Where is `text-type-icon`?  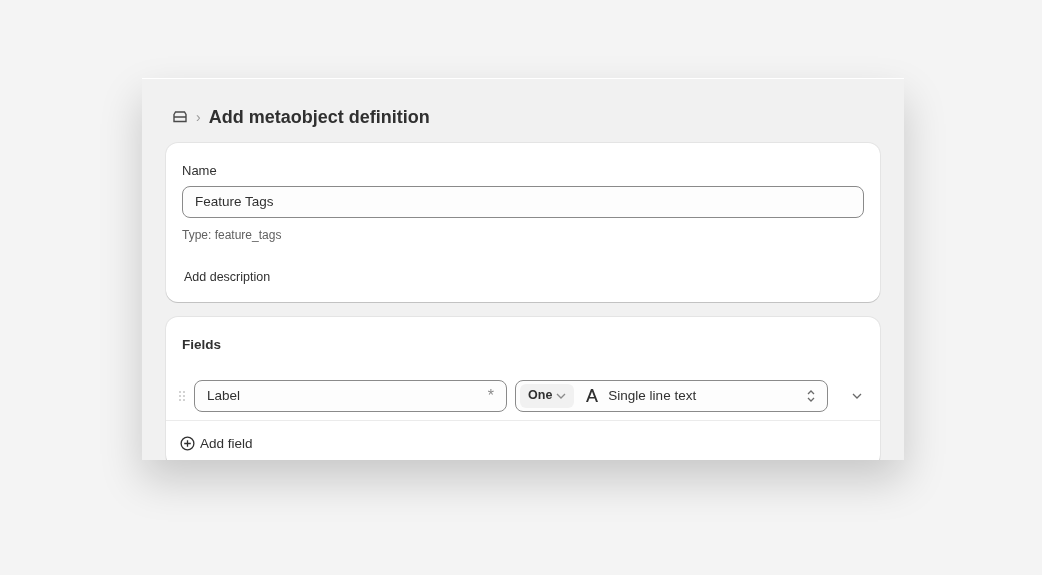
text-type-icon is located at coordinates (592, 396).